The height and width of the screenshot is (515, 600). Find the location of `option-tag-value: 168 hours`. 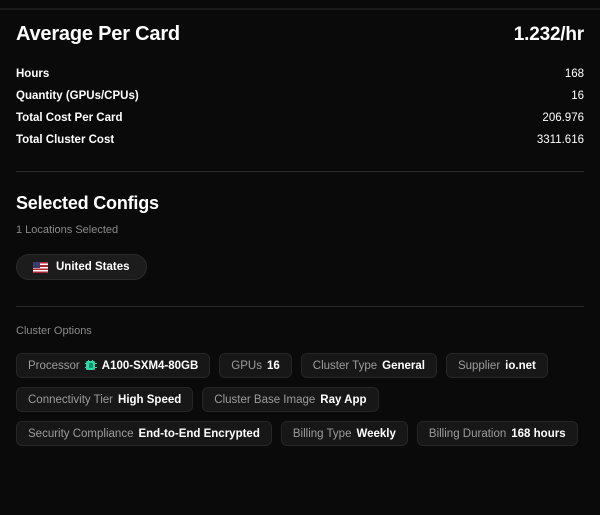

option-tag-value: 168 hours is located at coordinates (538, 433).